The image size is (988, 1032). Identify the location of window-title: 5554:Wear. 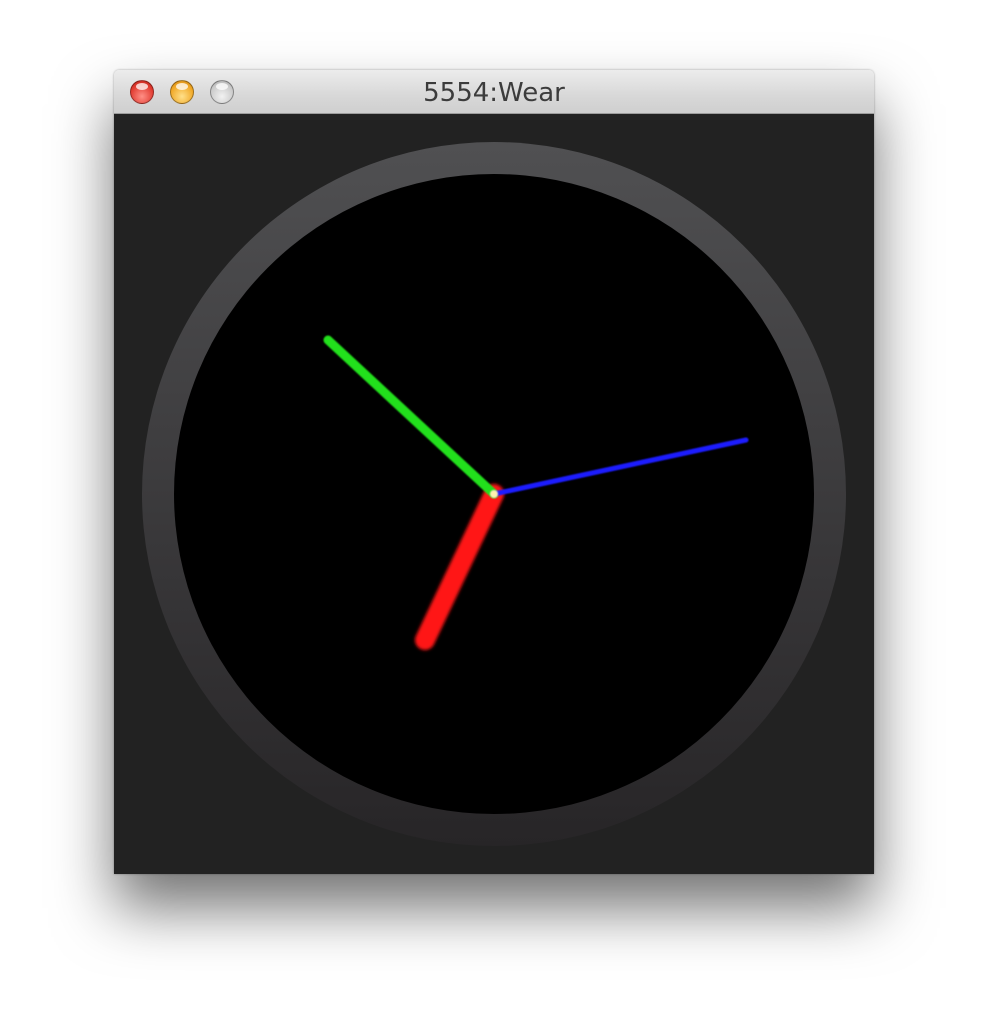
(494, 93).